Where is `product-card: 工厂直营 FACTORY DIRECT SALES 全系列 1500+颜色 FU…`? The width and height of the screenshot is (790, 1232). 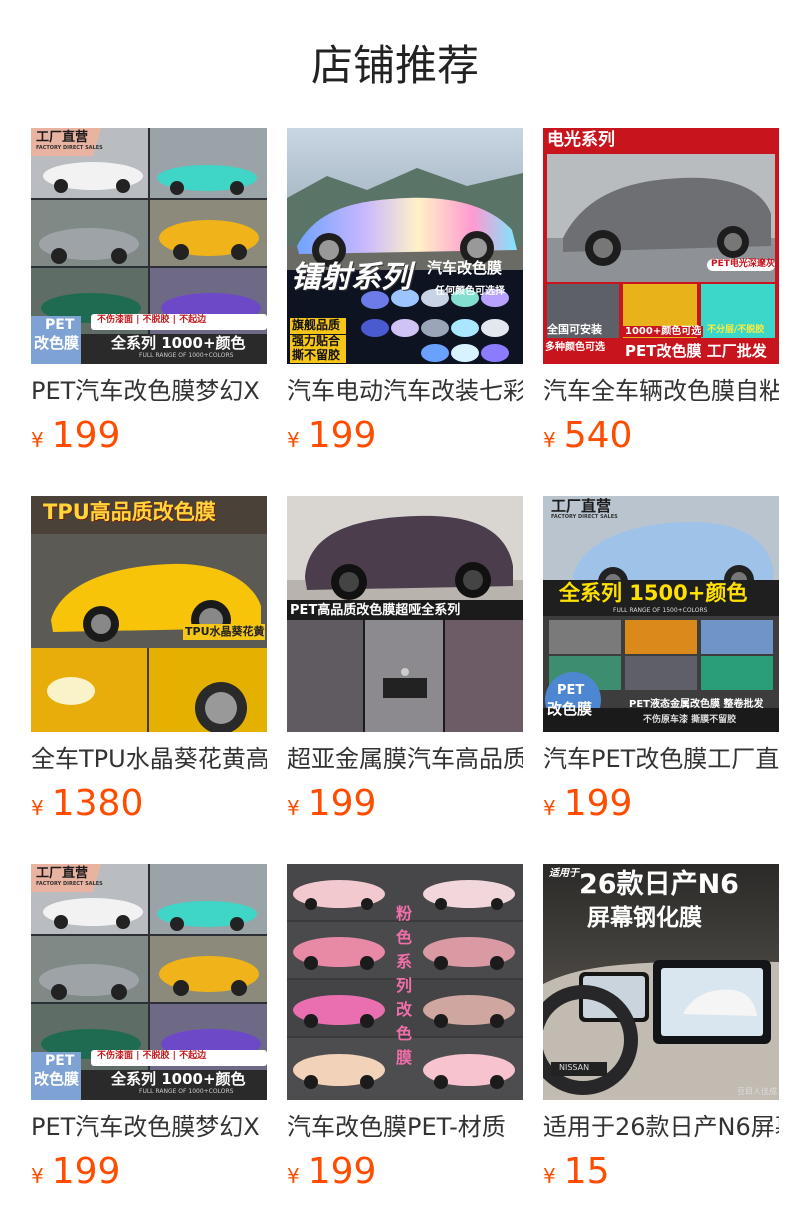
product-card: 工厂直营 FACTORY DIRECT SALES 全系列 1500+颜色 FU… is located at coordinates (661, 660).